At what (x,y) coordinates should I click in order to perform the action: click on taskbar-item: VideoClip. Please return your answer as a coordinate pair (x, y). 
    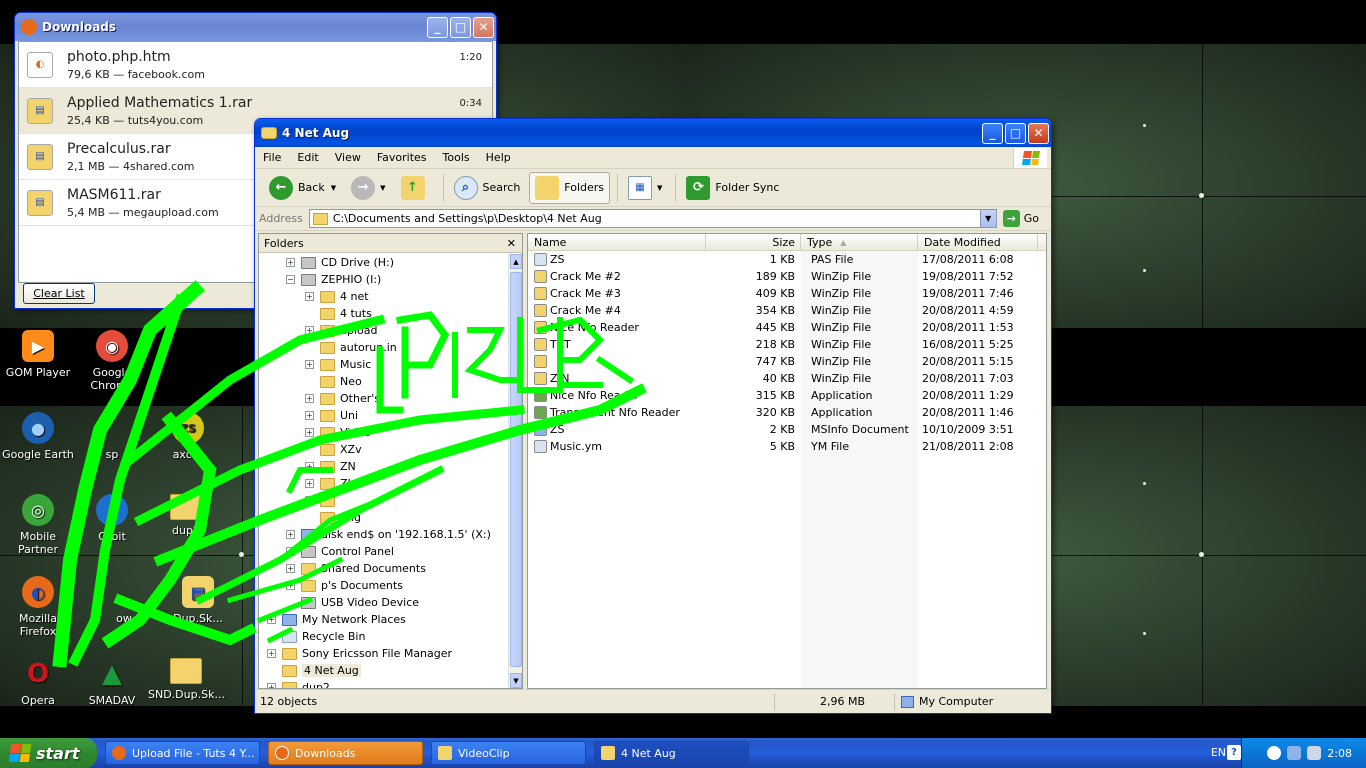
    Looking at the image, I should click on (508, 753).